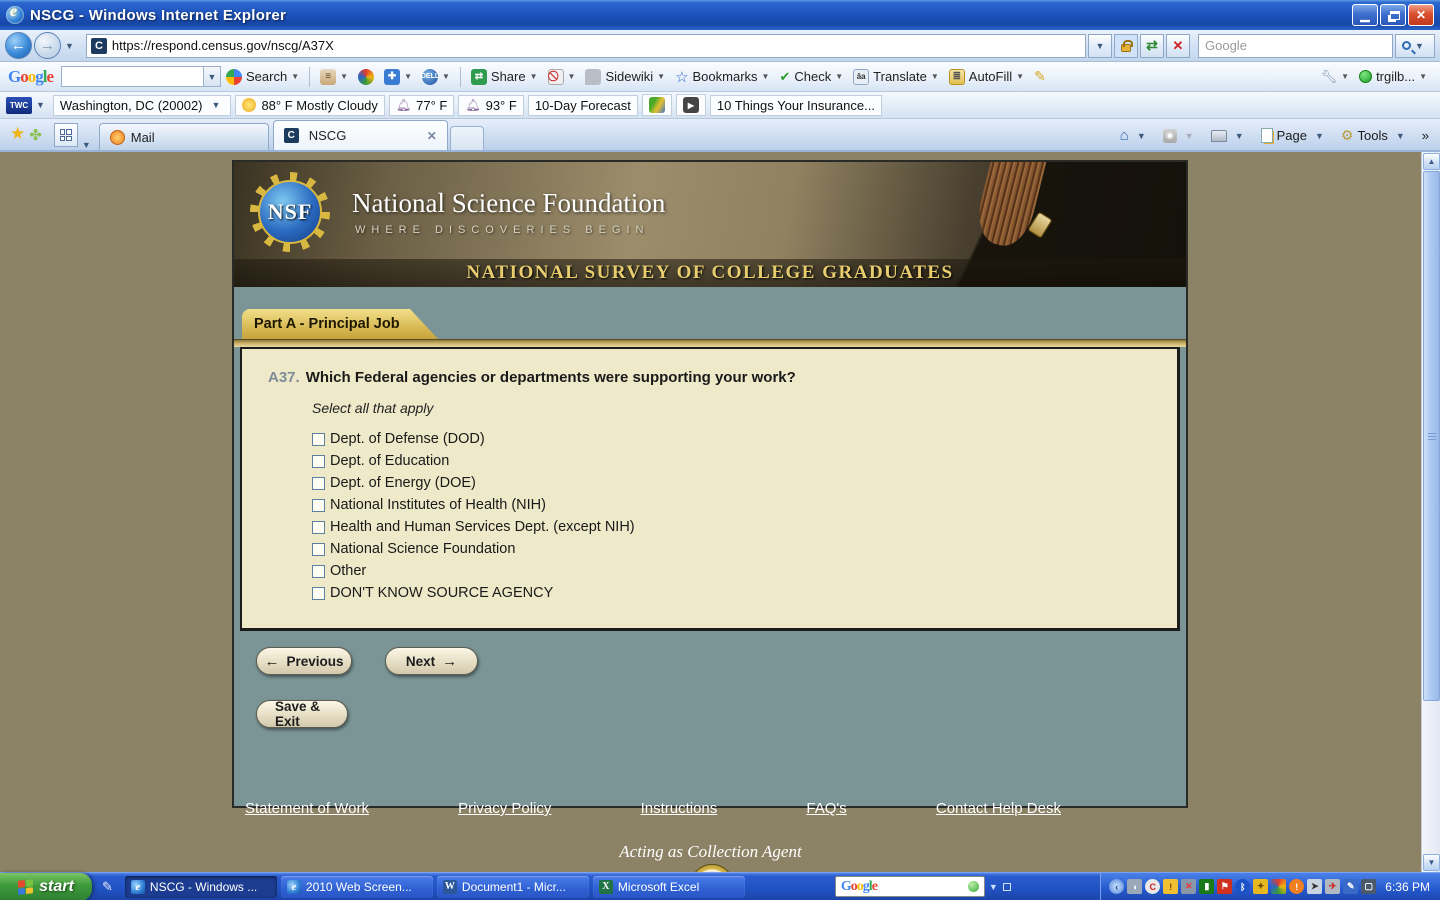 The image size is (1440, 900). I want to click on tab-nscg: C NSCG ✕, so click(360, 135).